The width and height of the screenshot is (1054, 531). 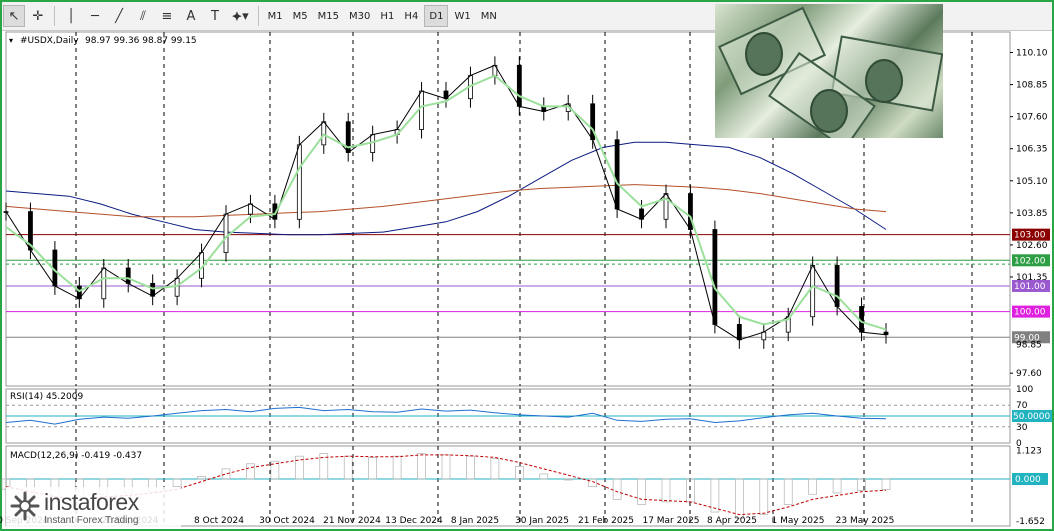 What do you see at coordinates (542, 521) in the screenshot?
I see `x-tick-7: 30 Jan 2025` at bounding box center [542, 521].